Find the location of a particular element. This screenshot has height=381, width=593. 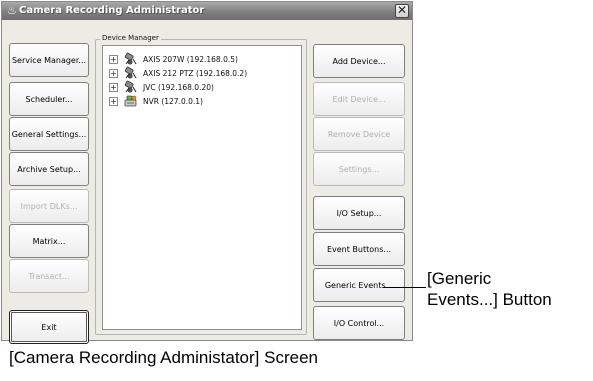

device-tree-item: + AXIS 207W (192.168.0.5) is located at coordinates (173, 59).